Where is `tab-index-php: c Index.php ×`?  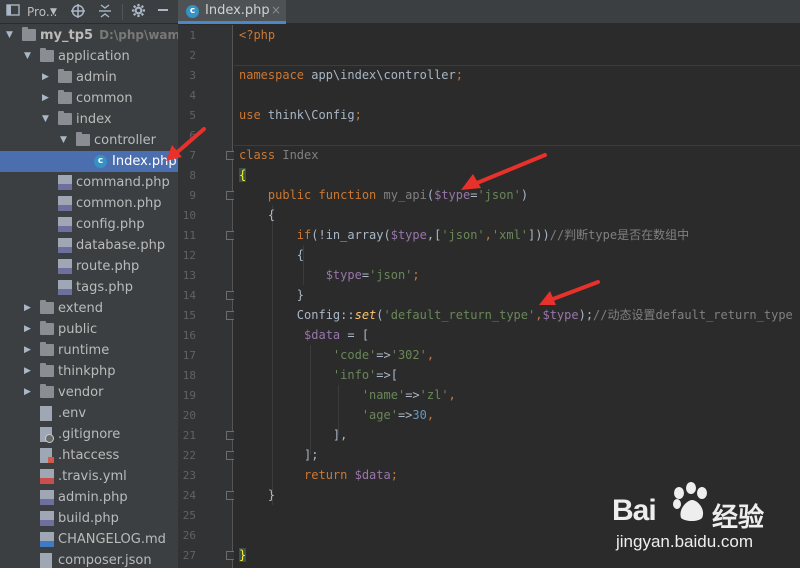
tab-index-php: c Index.php × is located at coordinates (232, 12).